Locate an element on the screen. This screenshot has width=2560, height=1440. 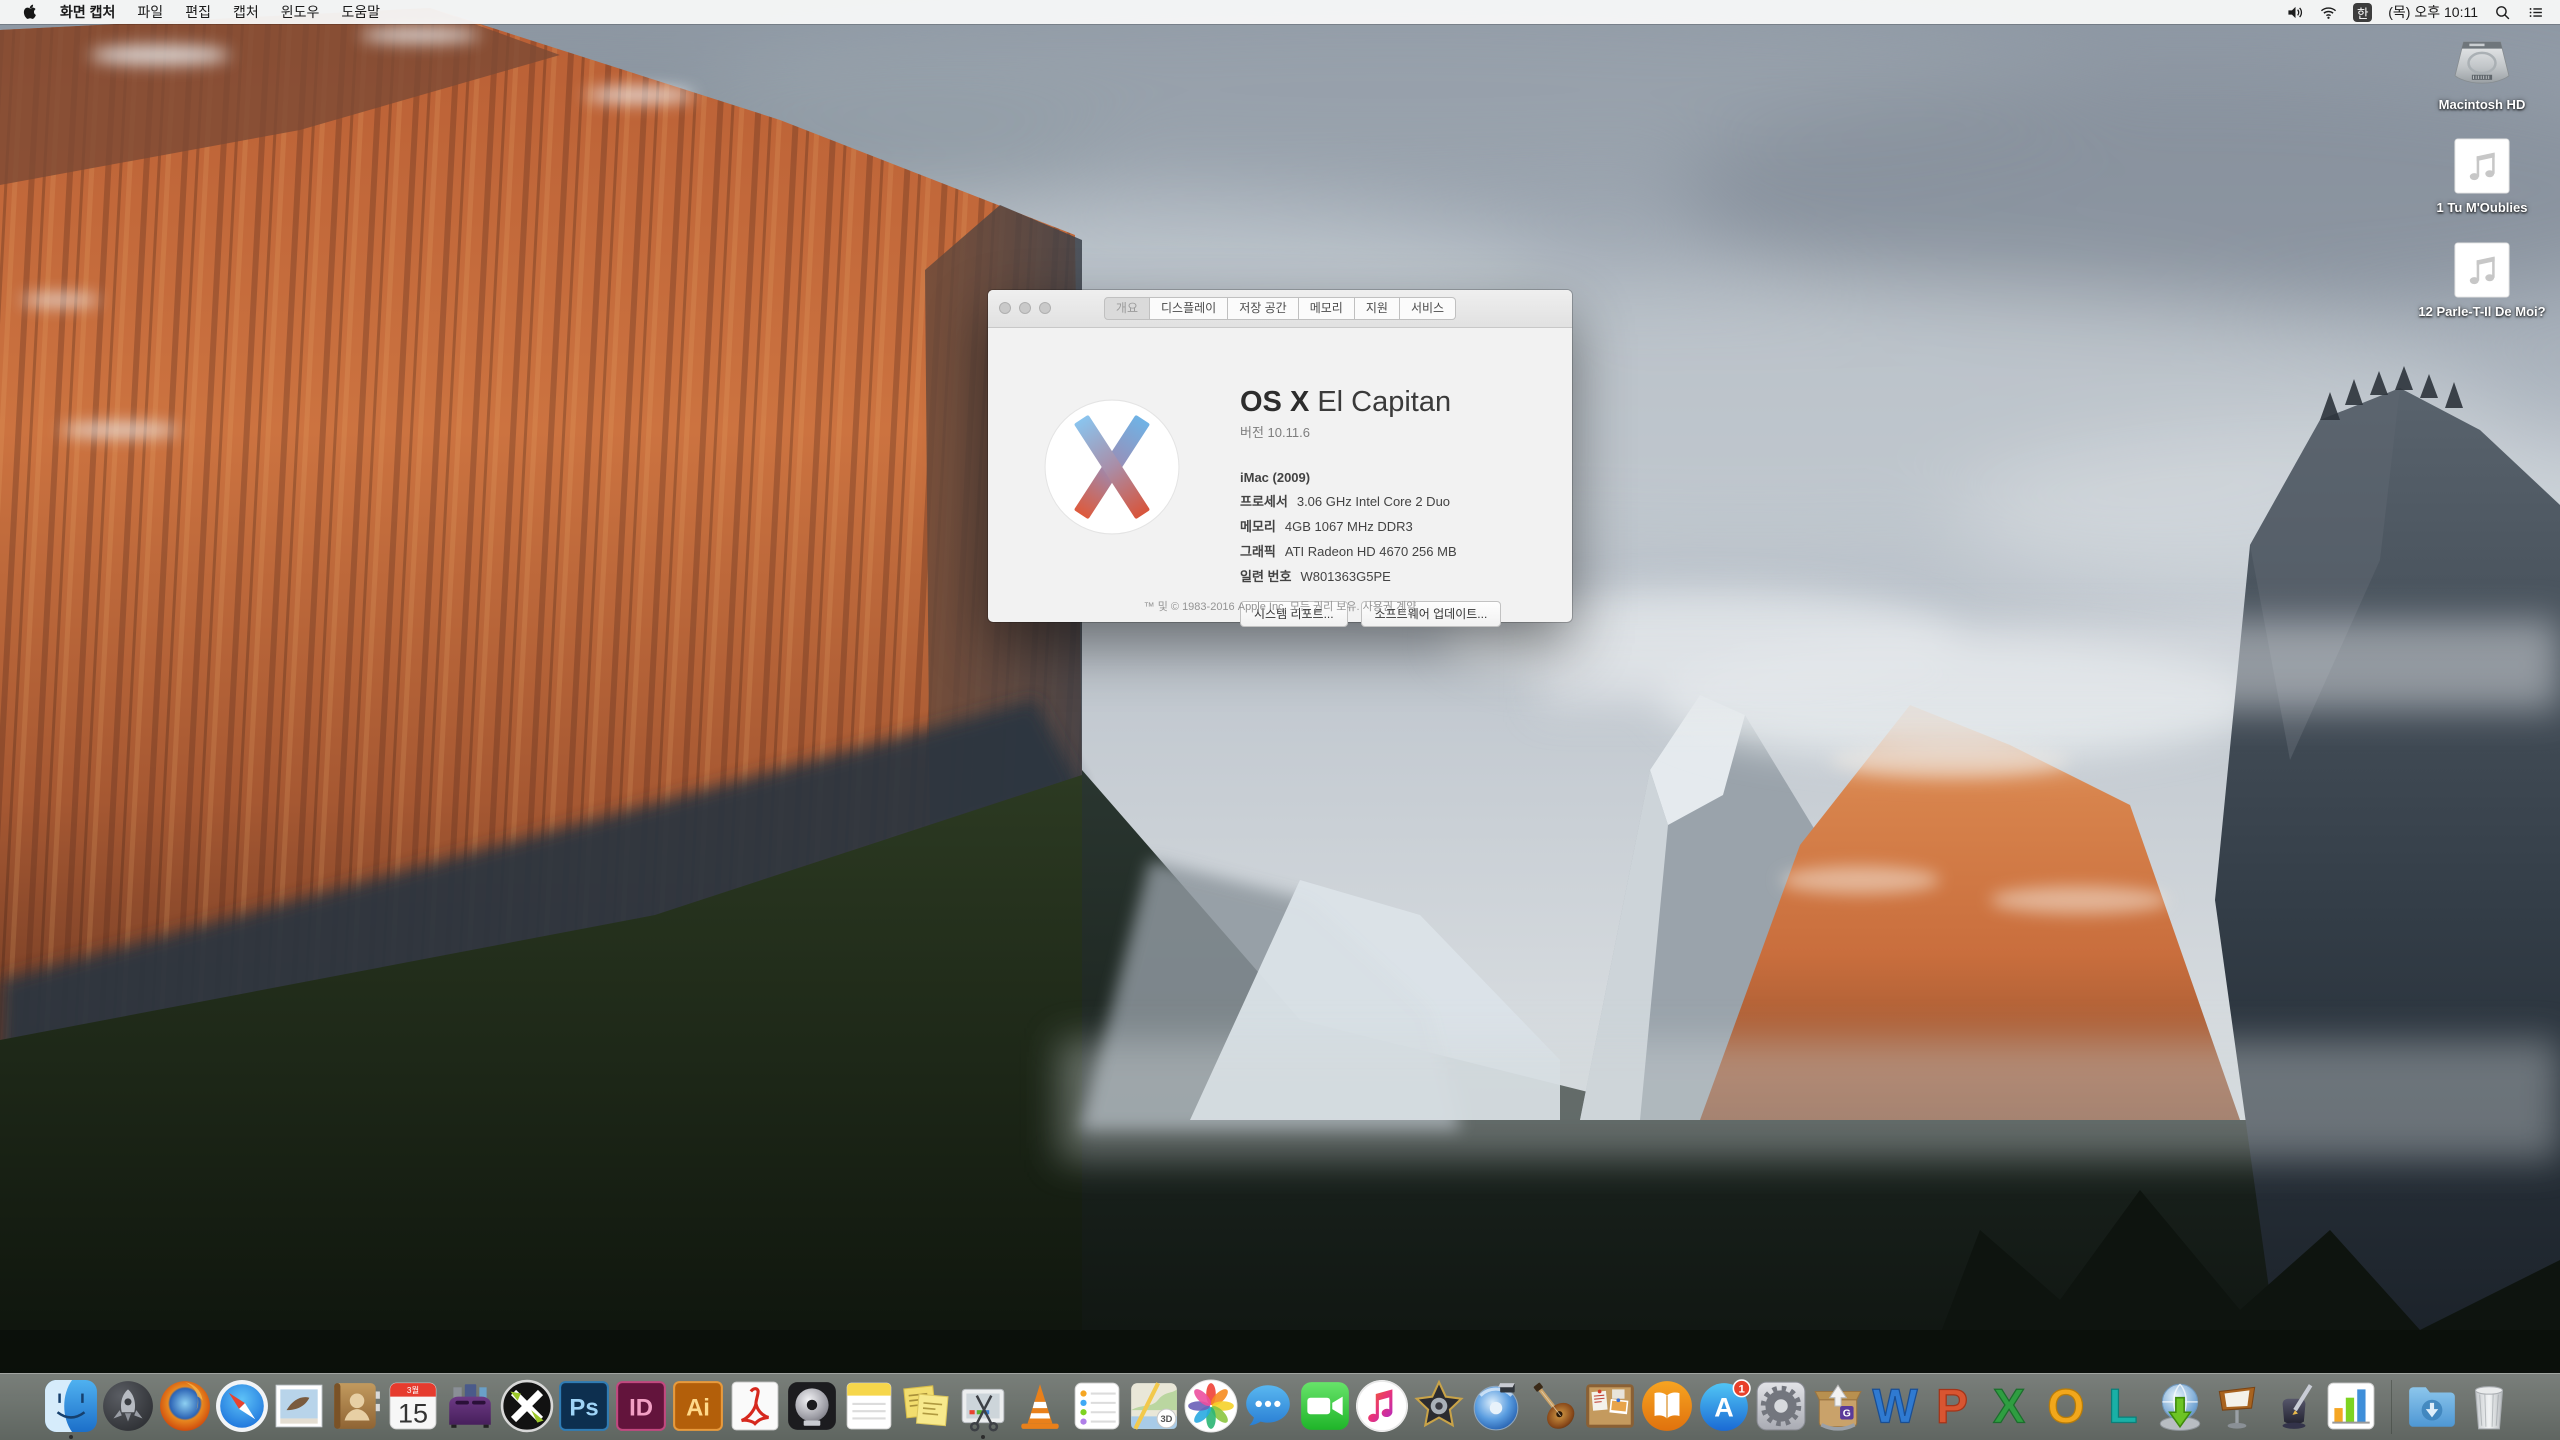
zoom-button is located at coordinates (1045, 308).